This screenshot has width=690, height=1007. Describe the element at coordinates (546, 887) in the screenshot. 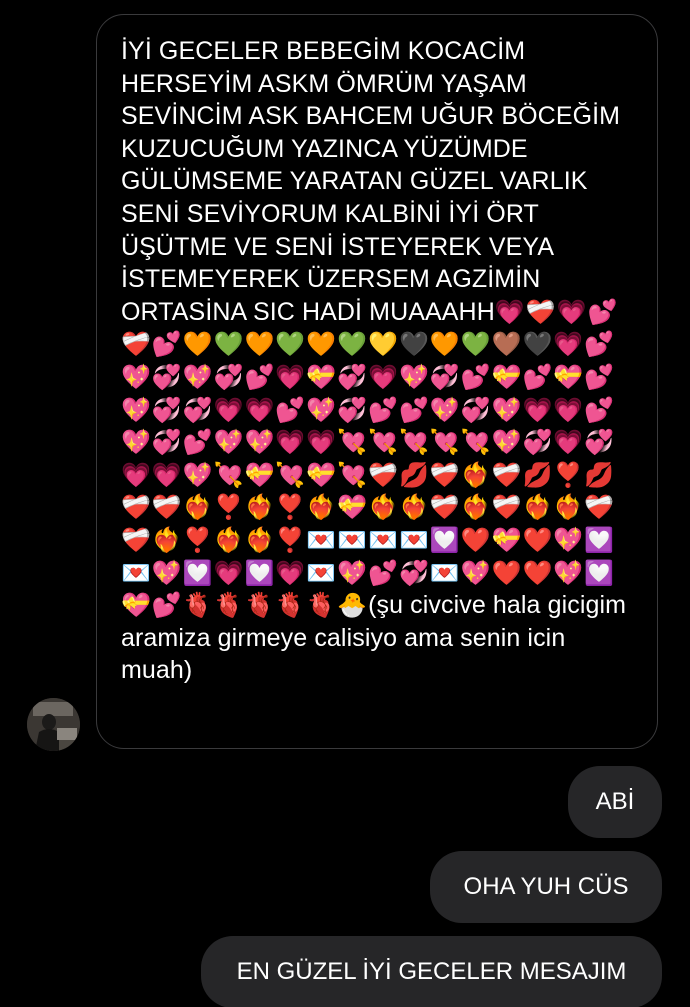

I see `outgoing-message-bubble: OHA YUH CÜS` at that location.